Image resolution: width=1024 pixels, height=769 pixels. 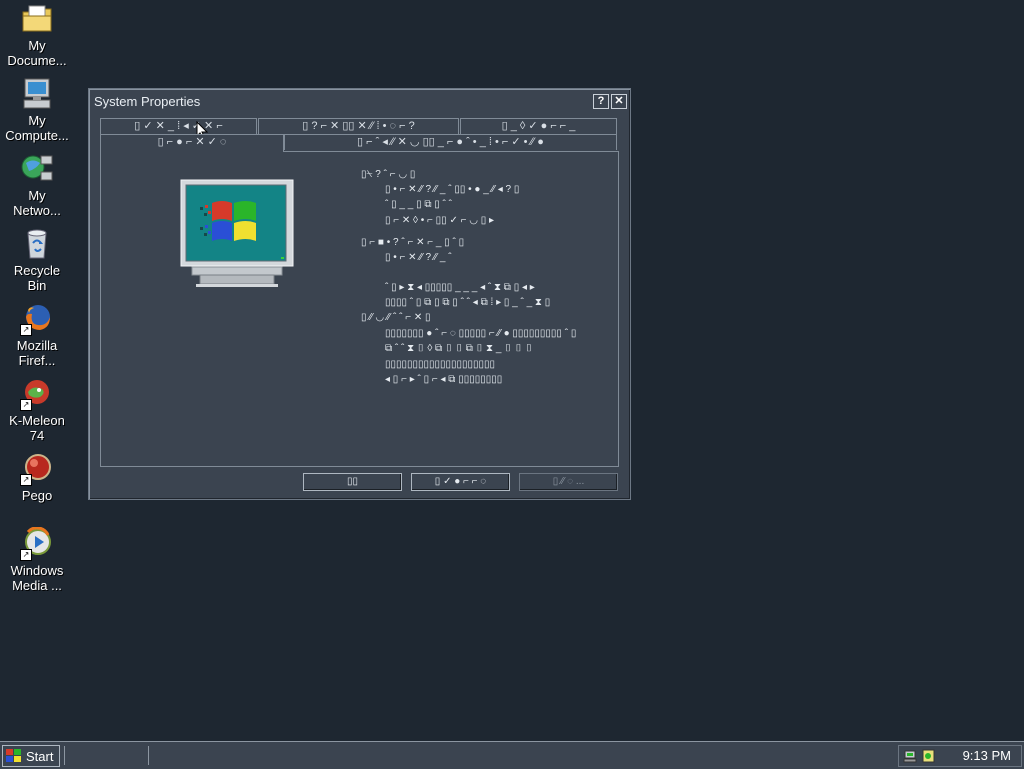 I want to click on info-line: ˆ ▯ ▸ ⧗ ◂ ▯▯▯▯▯ _ _ _ ◂ ˆ ⧗ ⧉ ▯ ◂ ▸, so click(x=460, y=287).